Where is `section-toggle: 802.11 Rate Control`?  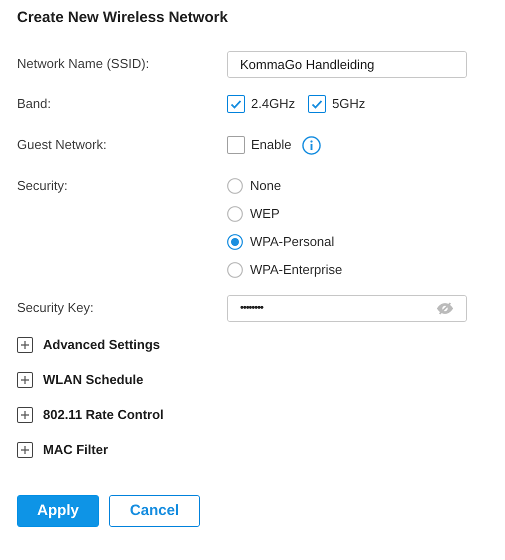 section-toggle: 802.11 Rate Control is located at coordinates (103, 414).